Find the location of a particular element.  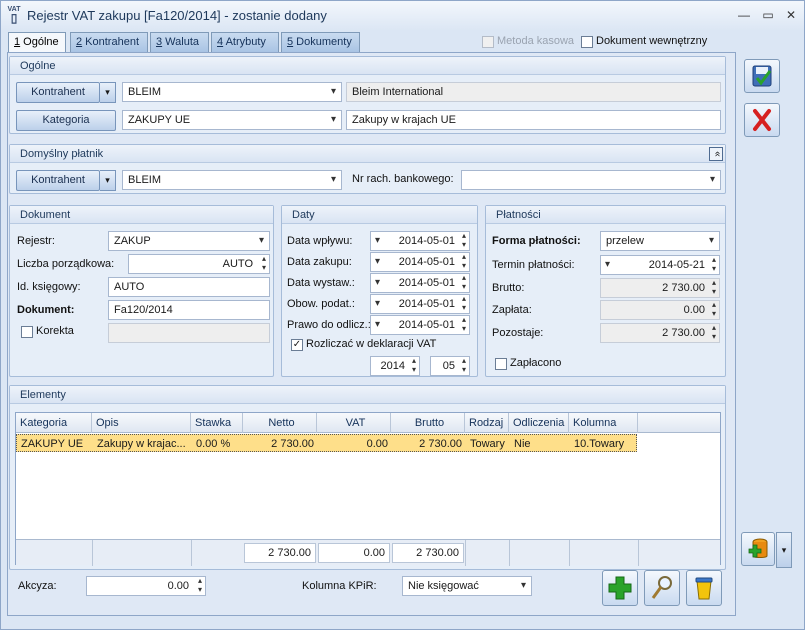

col-kolumna: Kolumna is located at coordinates (603, 423).